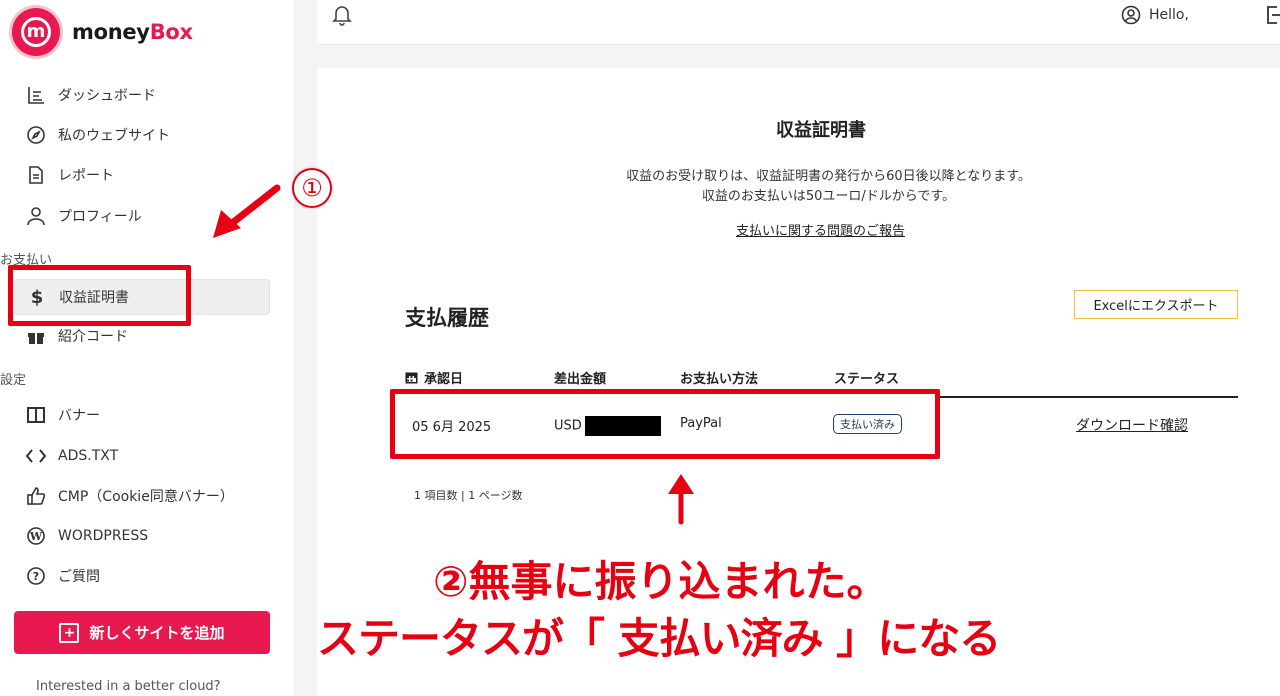  I want to click on sidebar-item-label: バナー, so click(79, 416).